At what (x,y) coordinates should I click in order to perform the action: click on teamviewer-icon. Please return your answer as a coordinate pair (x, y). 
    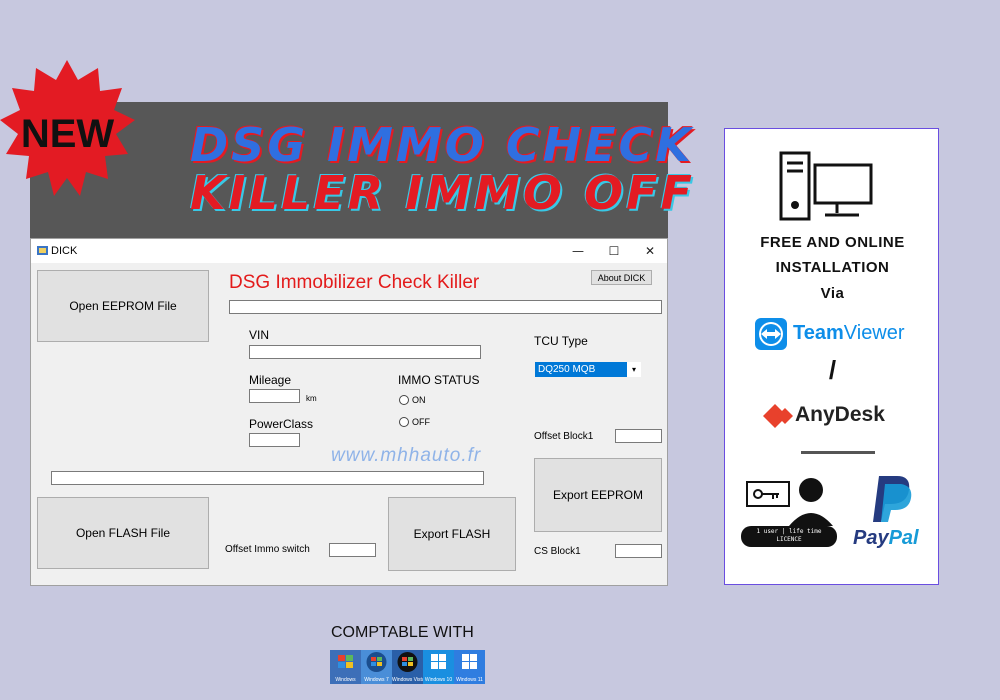
    Looking at the image, I should click on (771, 334).